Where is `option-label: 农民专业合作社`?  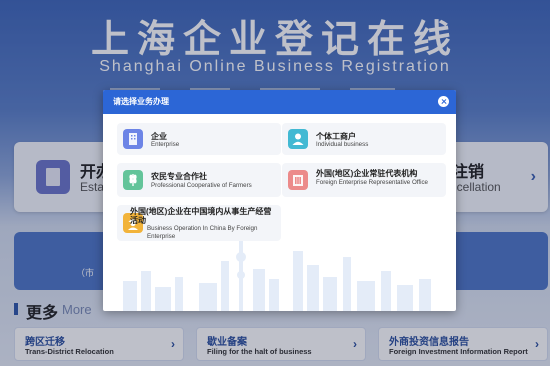
option-label: 农民专业合作社 is located at coordinates (179, 176).